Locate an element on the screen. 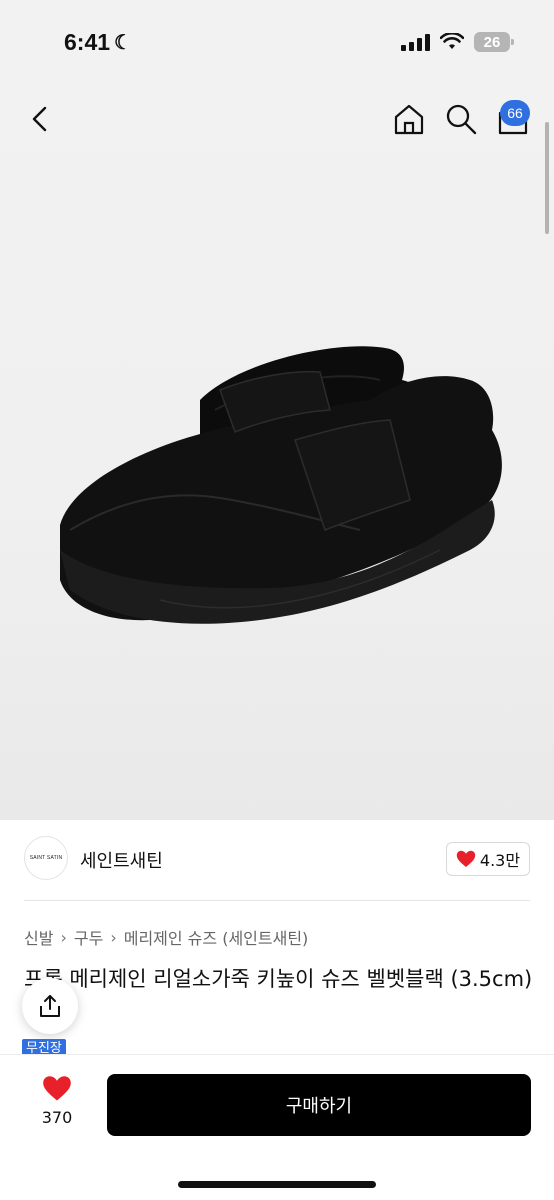  cellular-signal-icon is located at coordinates (415, 42).